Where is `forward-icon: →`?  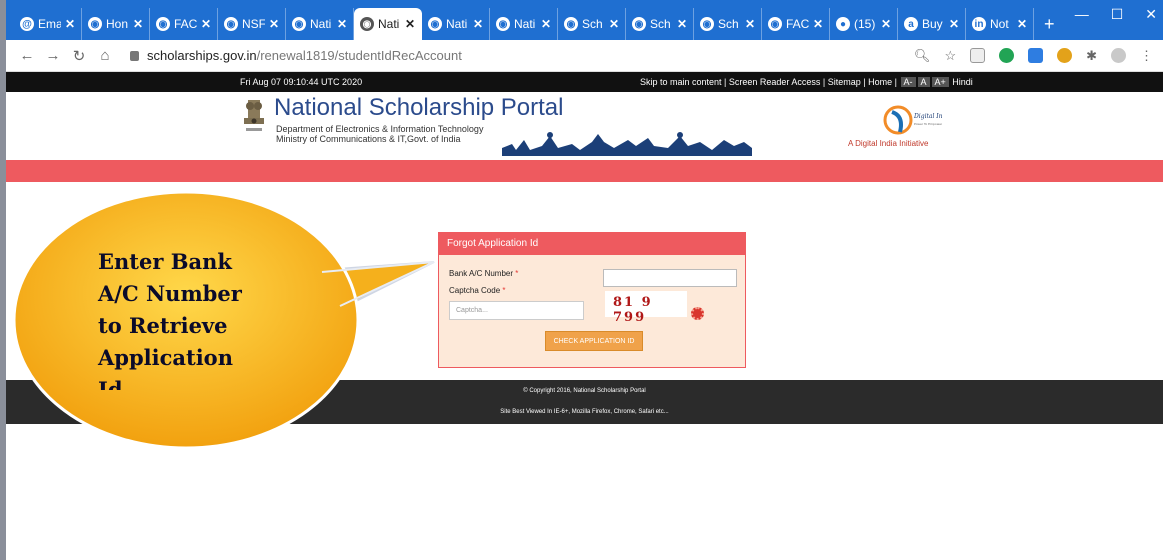 forward-icon: → is located at coordinates (53, 55).